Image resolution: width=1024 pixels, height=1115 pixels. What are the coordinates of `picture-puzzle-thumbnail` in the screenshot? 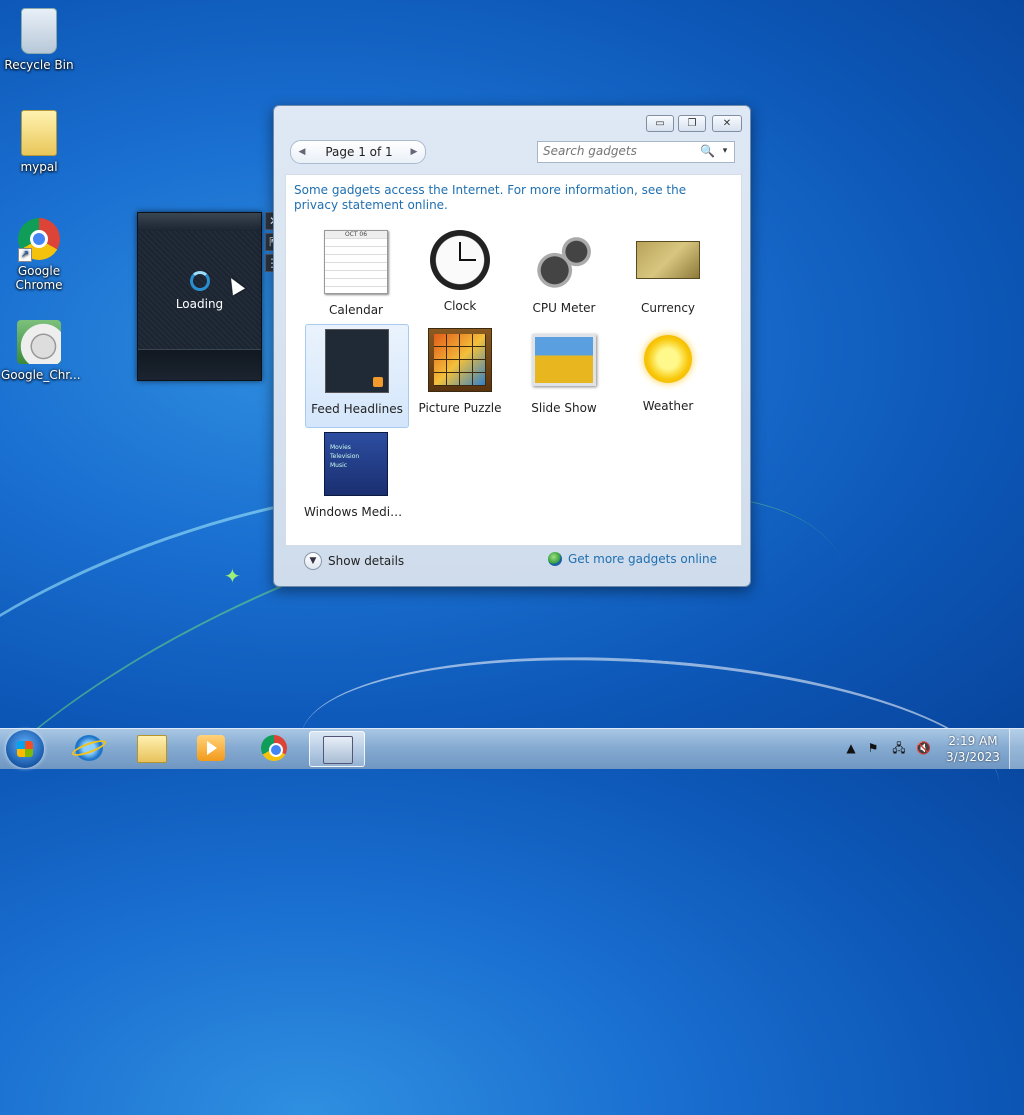 It's located at (460, 360).